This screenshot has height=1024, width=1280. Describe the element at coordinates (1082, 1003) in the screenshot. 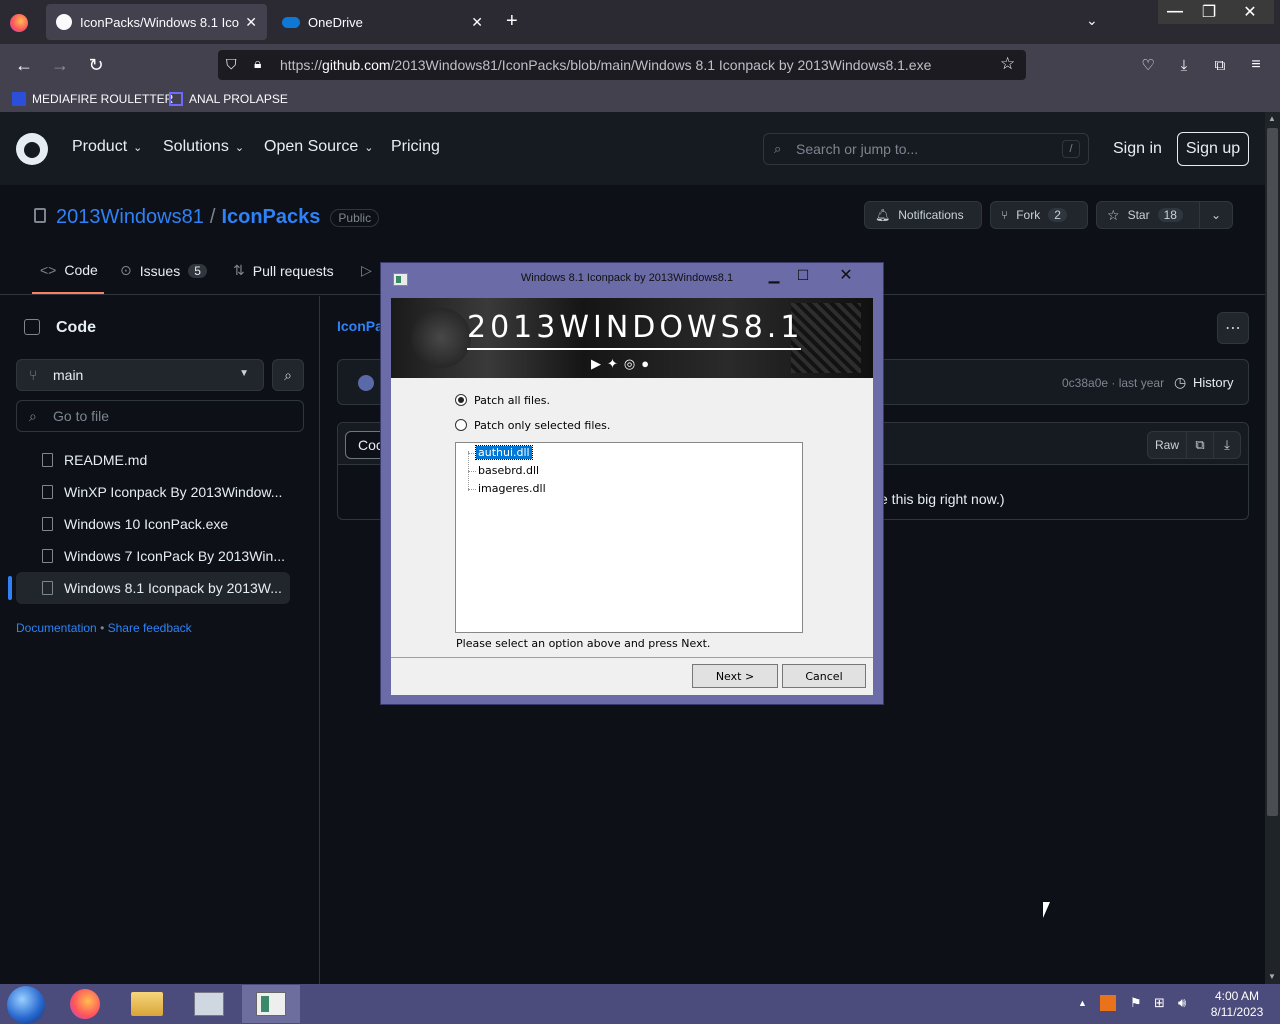

I see `show-hidden-icons-caret-icon: ▲` at that location.